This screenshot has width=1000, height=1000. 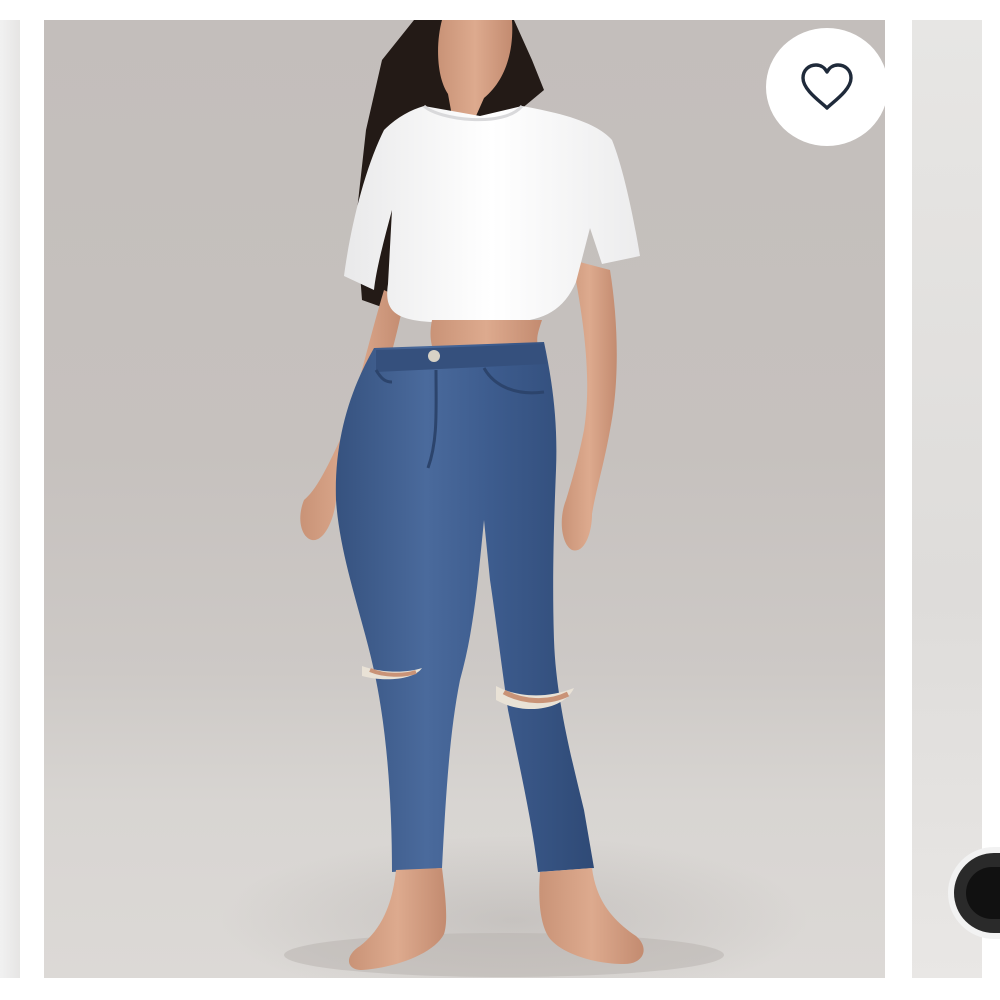 I want to click on floor-shadow, so click(x=504, y=955).